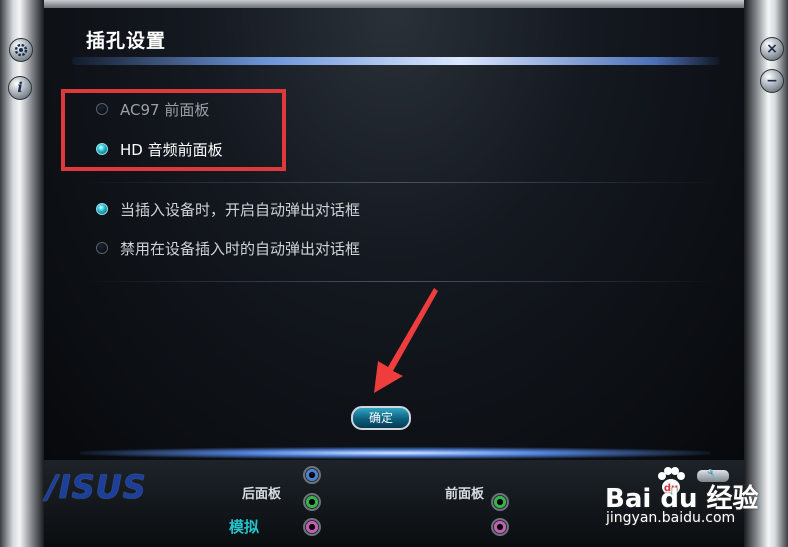  What do you see at coordinates (262, 494) in the screenshot?
I see `rear-panel-label: 后面板` at bounding box center [262, 494].